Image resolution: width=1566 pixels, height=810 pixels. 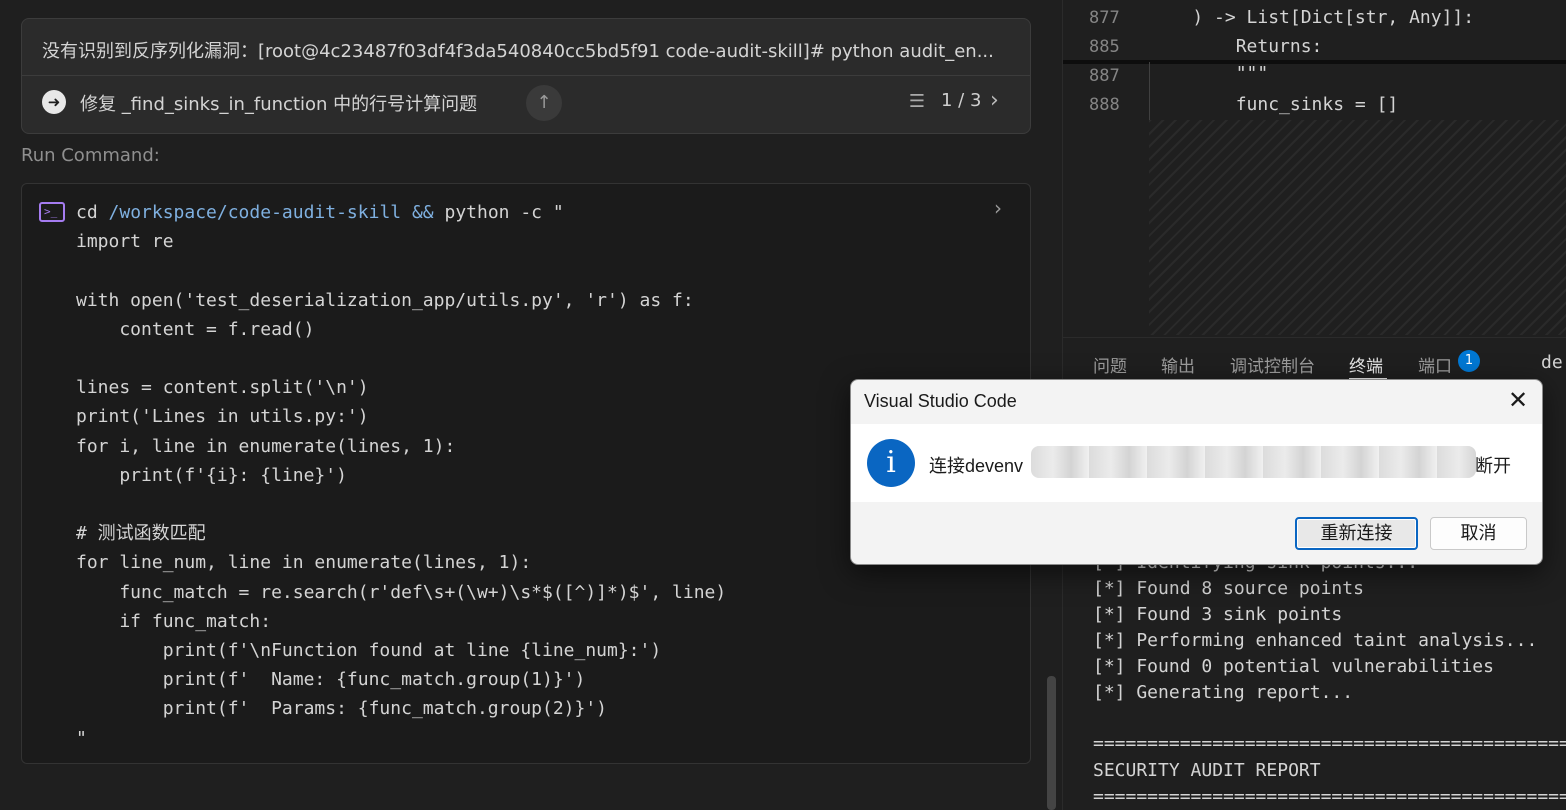 What do you see at coordinates (1274, 104) in the screenshot?
I see `code-line: func_sinks = []` at bounding box center [1274, 104].